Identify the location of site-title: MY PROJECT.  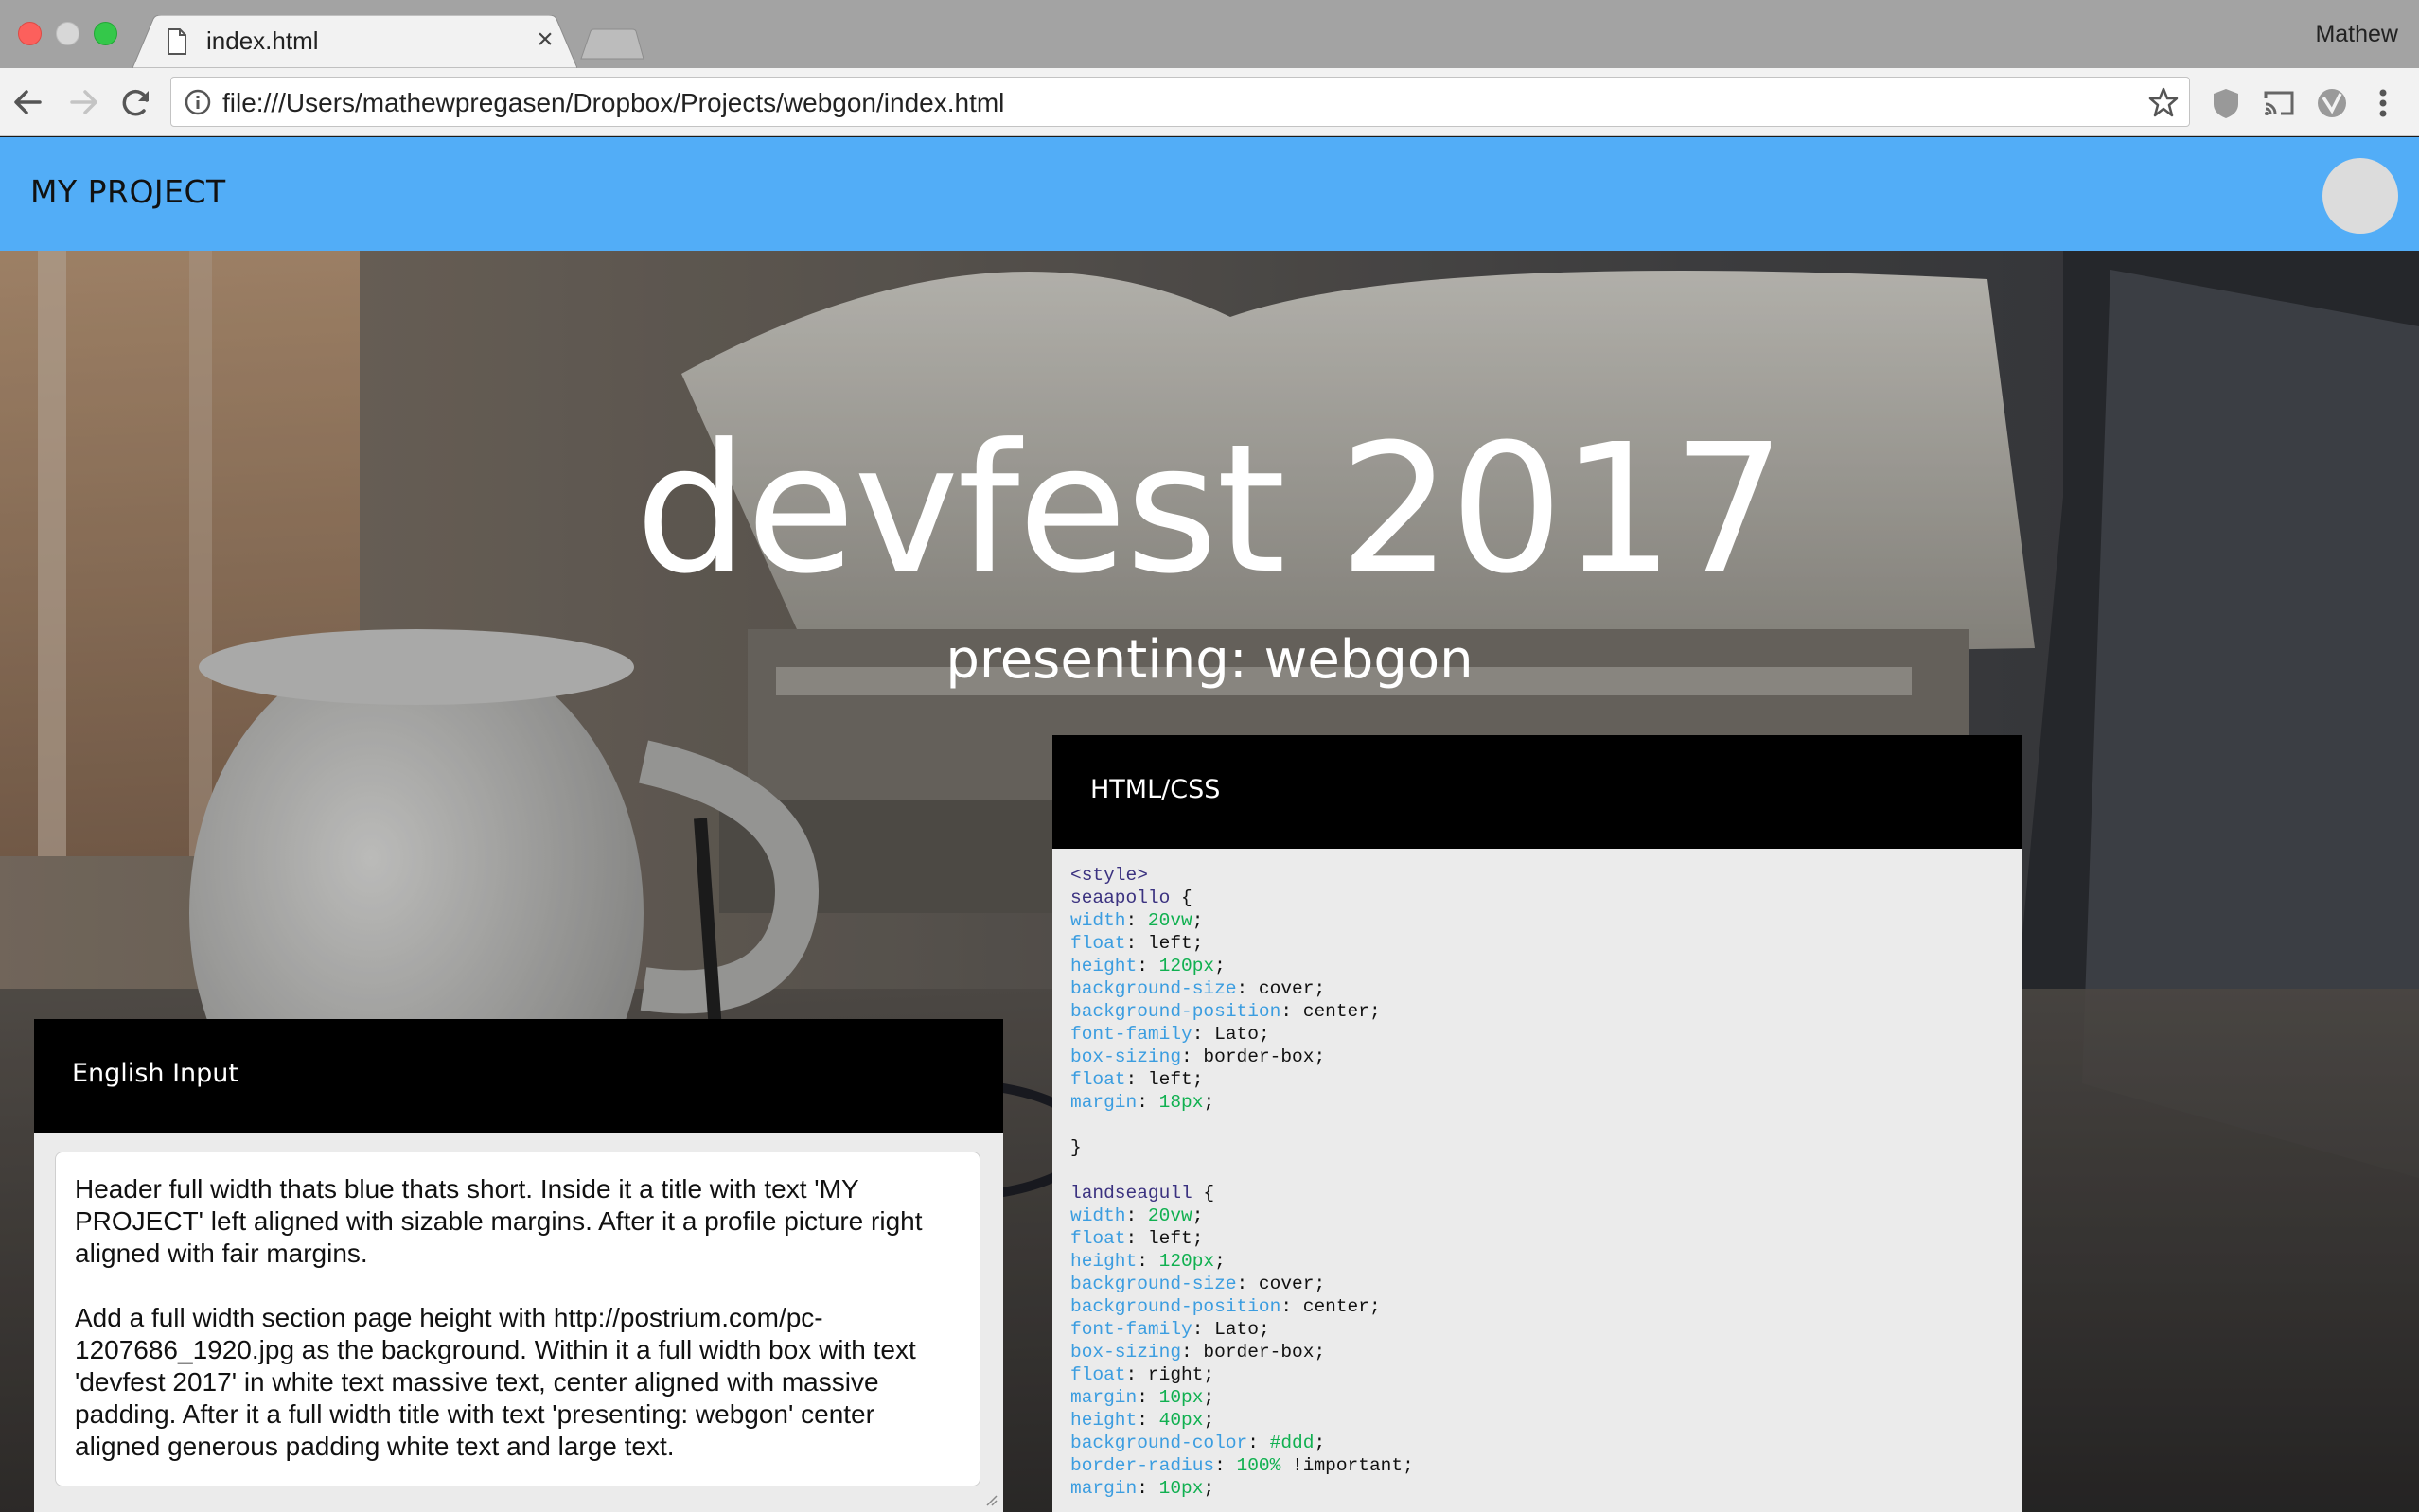
(128, 191).